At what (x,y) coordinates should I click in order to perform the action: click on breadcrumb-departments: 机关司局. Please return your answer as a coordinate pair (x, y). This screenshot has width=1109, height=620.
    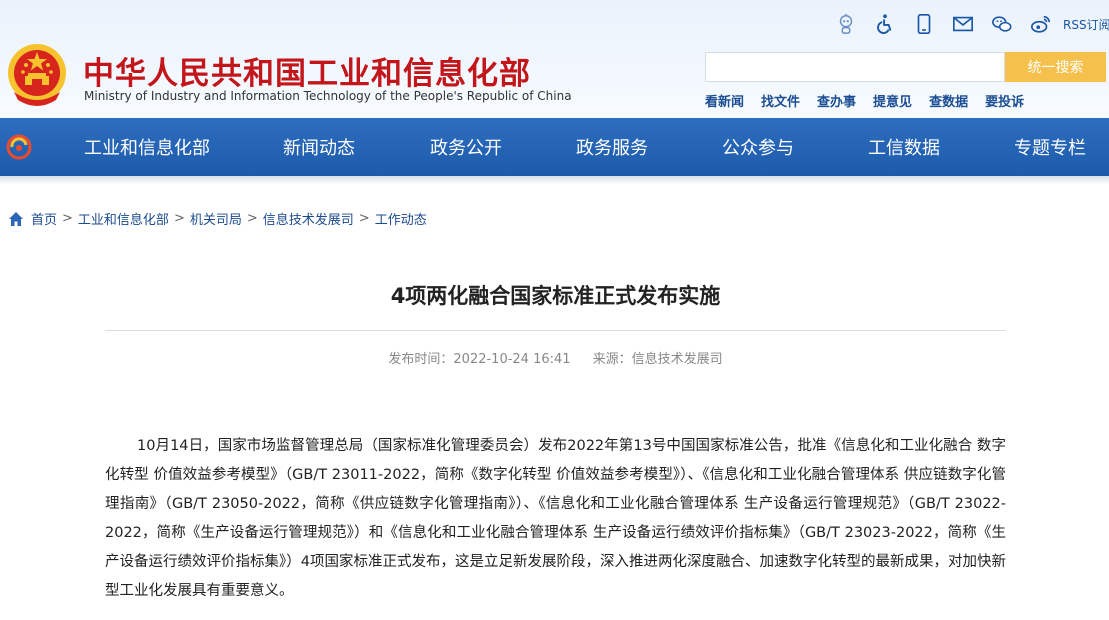
    Looking at the image, I should click on (216, 218).